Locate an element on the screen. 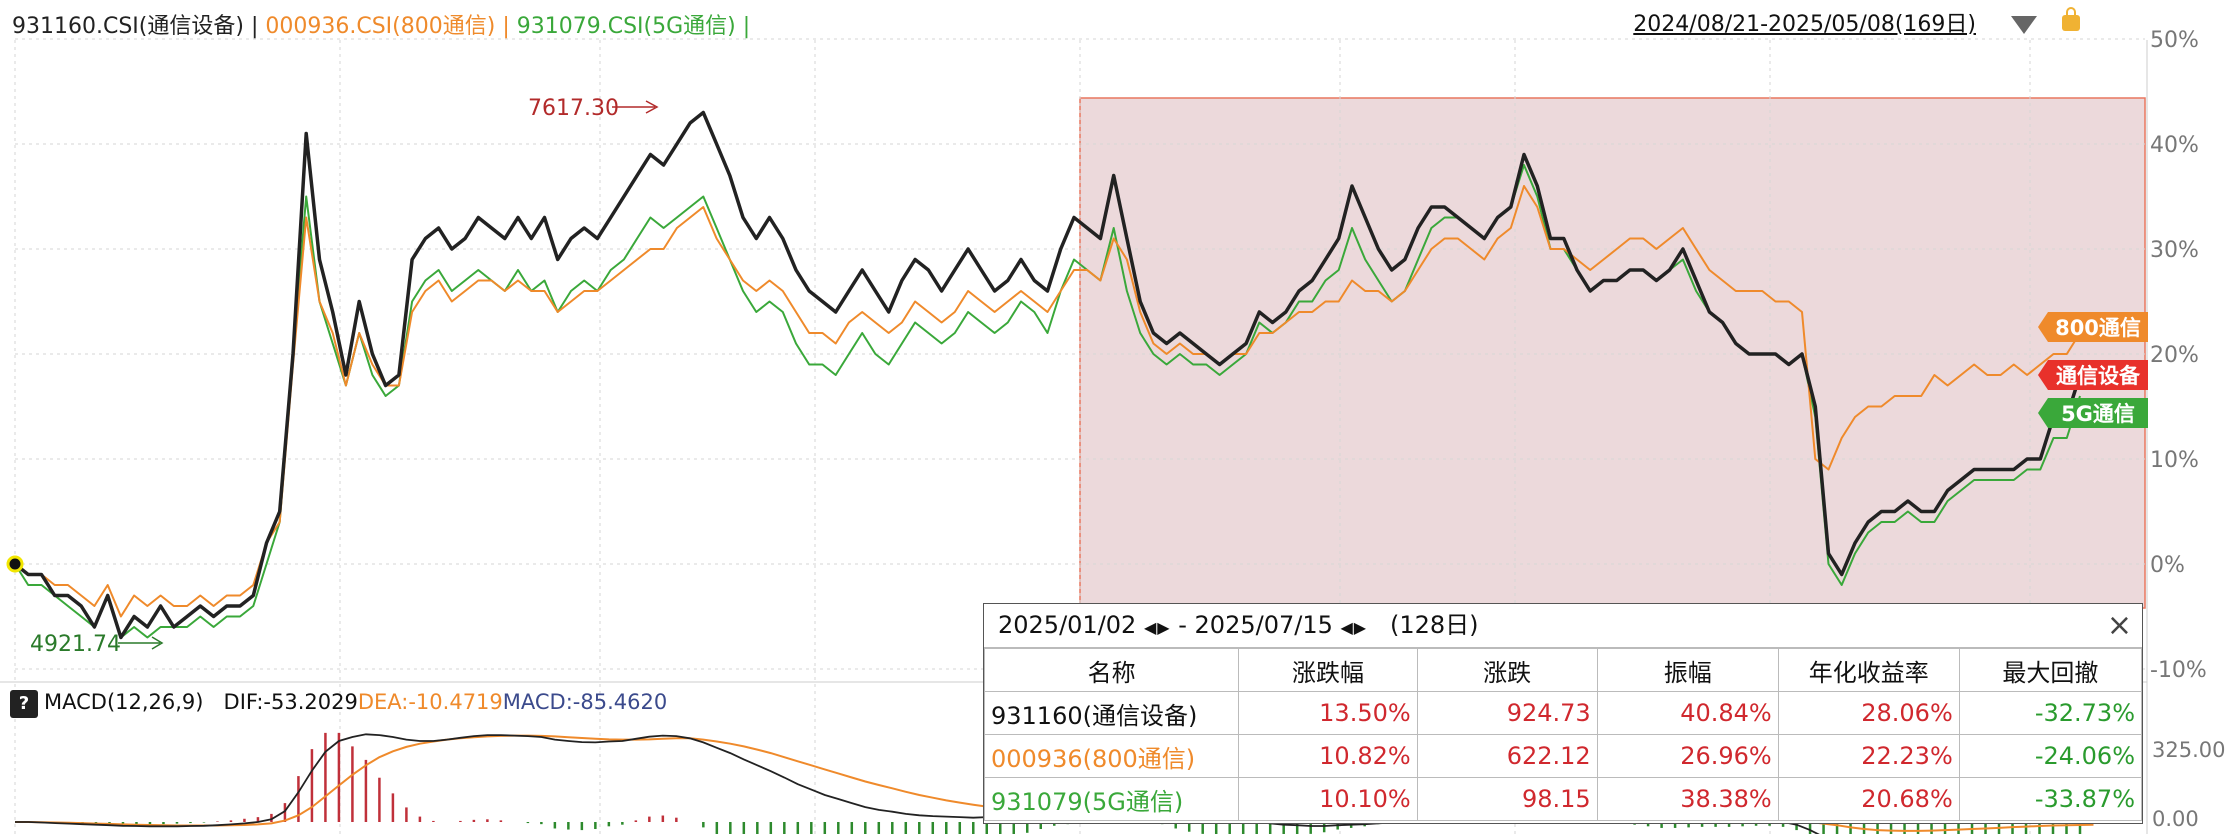 This screenshot has height=834, width=2240. cell-name: 931160(通信设备) is located at coordinates (1111, 713).